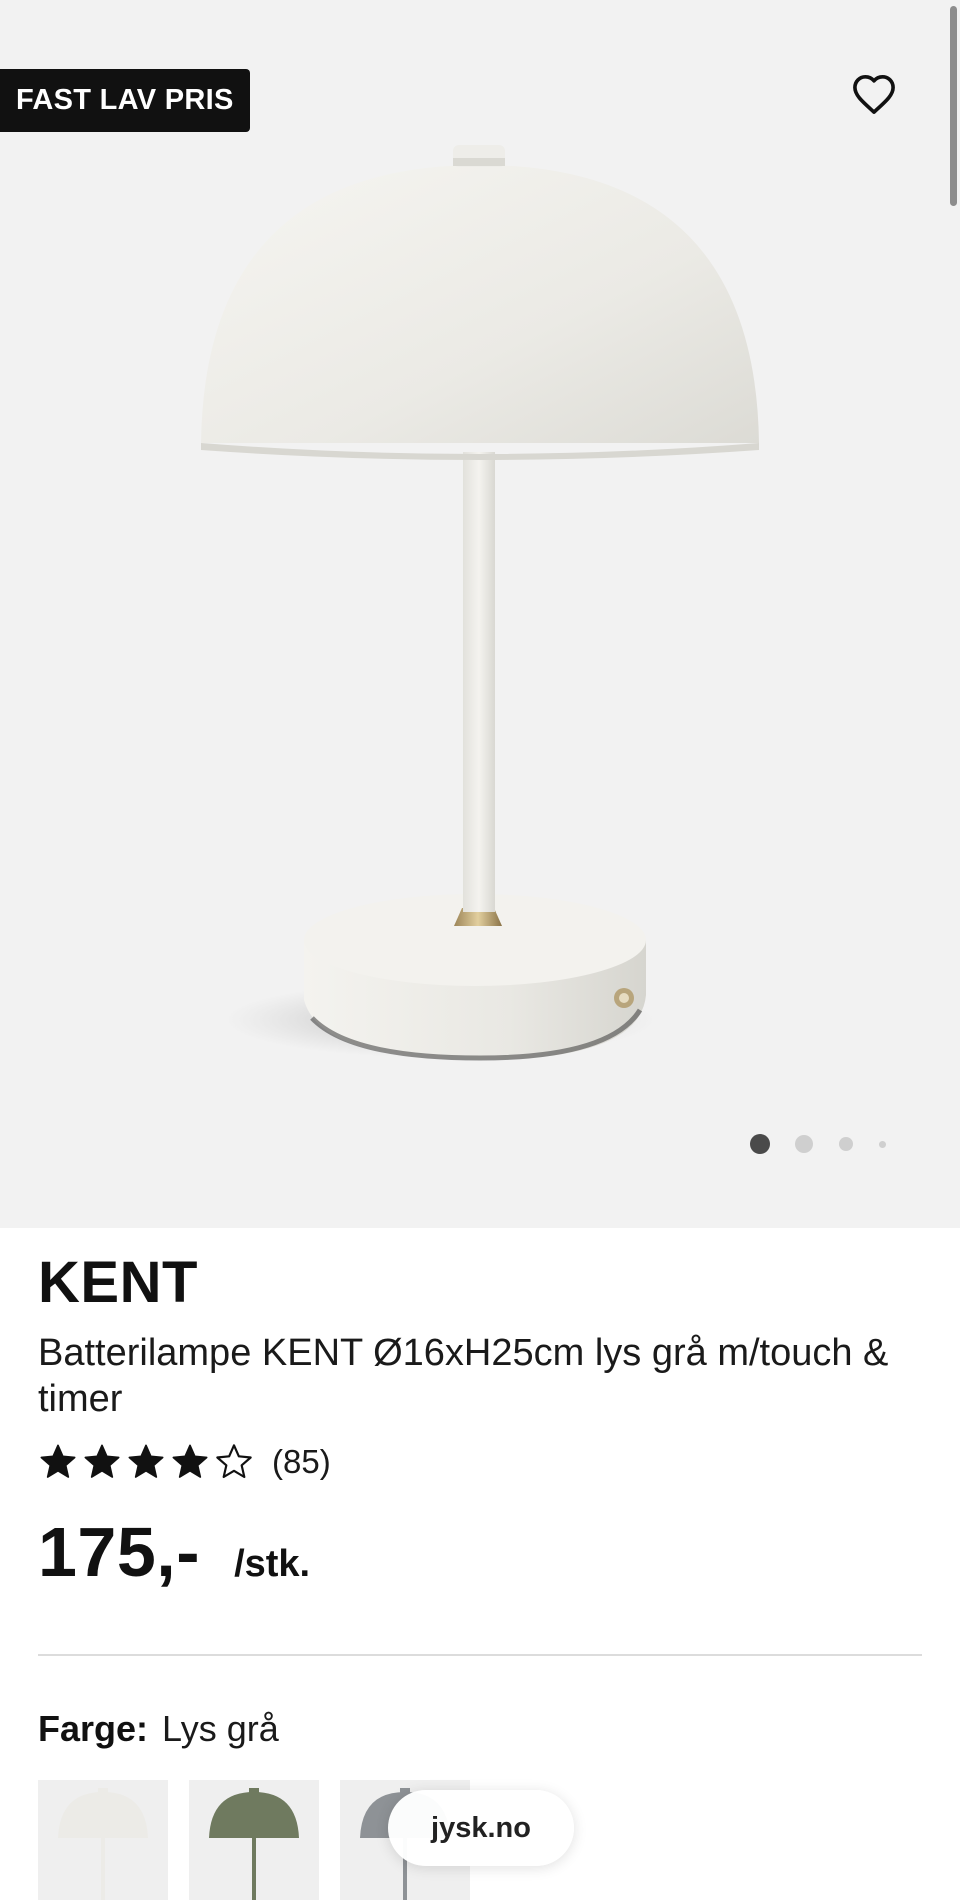  I want to click on page-scrollbar, so click(953, 106).